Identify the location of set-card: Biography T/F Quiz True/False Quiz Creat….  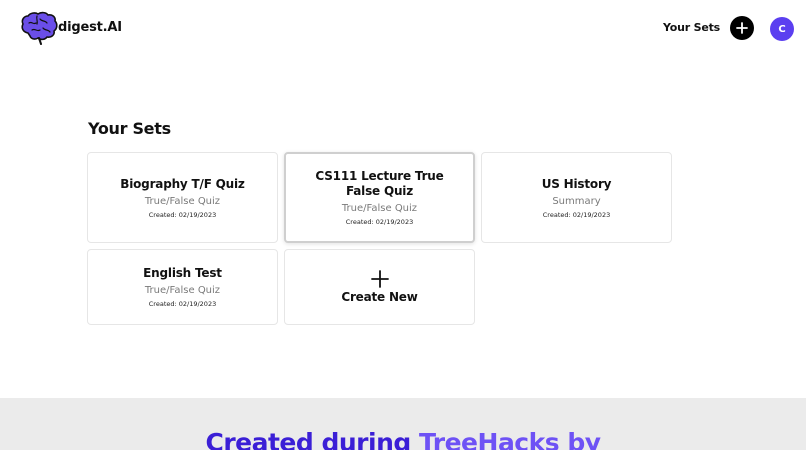
(182, 197).